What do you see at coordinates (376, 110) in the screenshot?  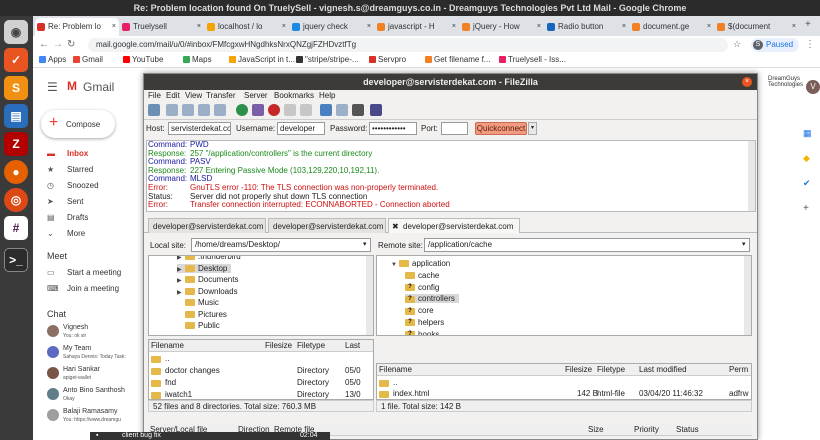 I see `binoculars-icon` at bounding box center [376, 110].